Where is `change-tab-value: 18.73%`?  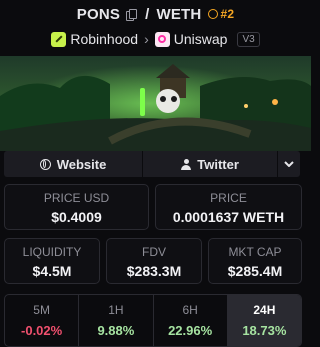 change-tab-value: 18.73% is located at coordinates (264, 330).